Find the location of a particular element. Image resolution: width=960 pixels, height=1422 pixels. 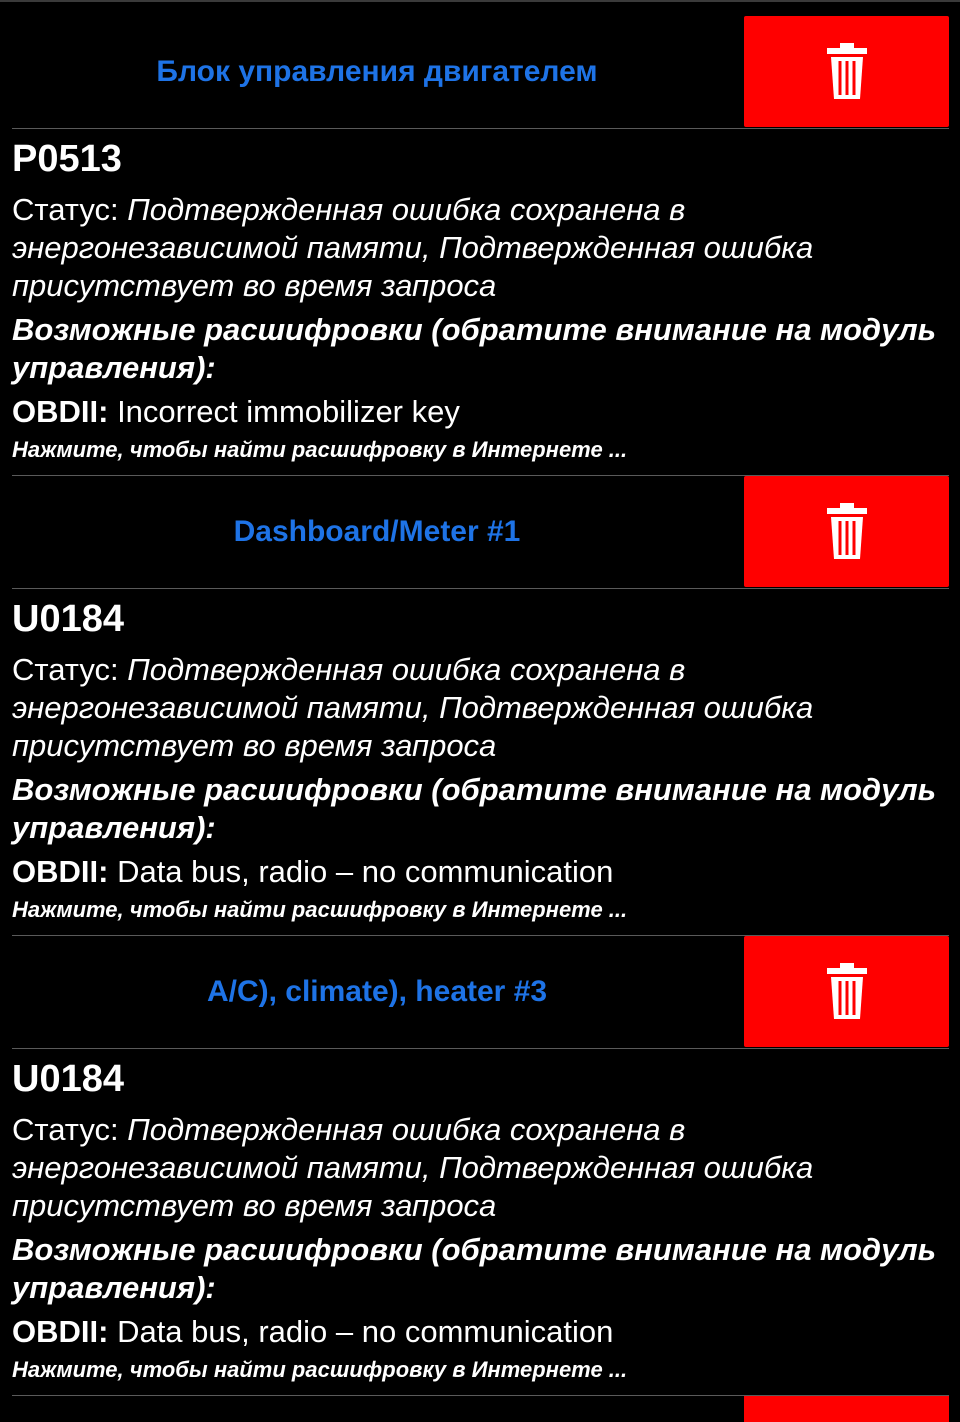

module-header: Блок управления двигателем is located at coordinates (480, 72).